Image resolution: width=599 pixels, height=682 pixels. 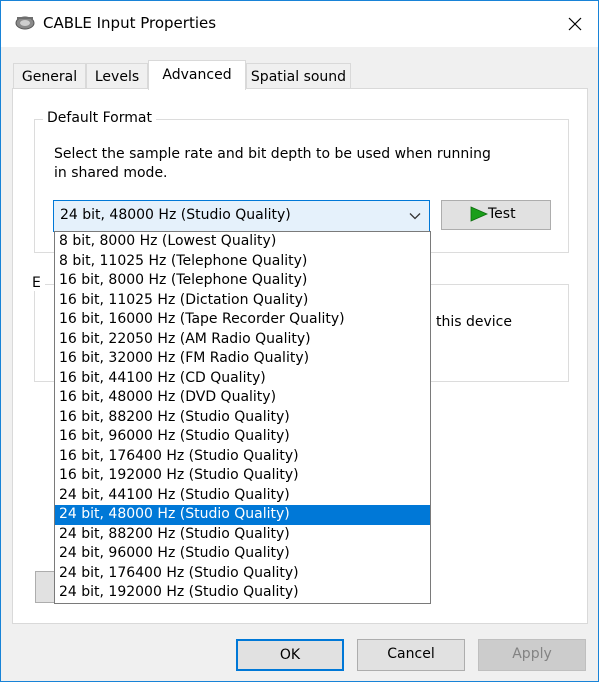 I want to click on dropdown-option: 24 bit, 48000 Hz (Studio Quality), so click(x=242, y=515).